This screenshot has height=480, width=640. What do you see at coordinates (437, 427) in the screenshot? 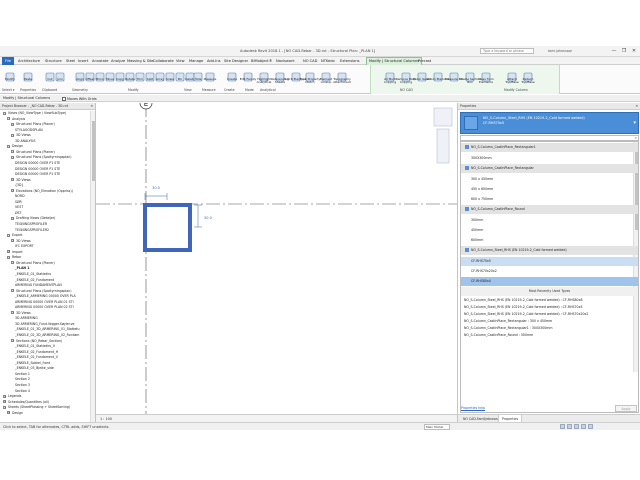
I see `model-selector: Main Model` at bounding box center [437, 427].